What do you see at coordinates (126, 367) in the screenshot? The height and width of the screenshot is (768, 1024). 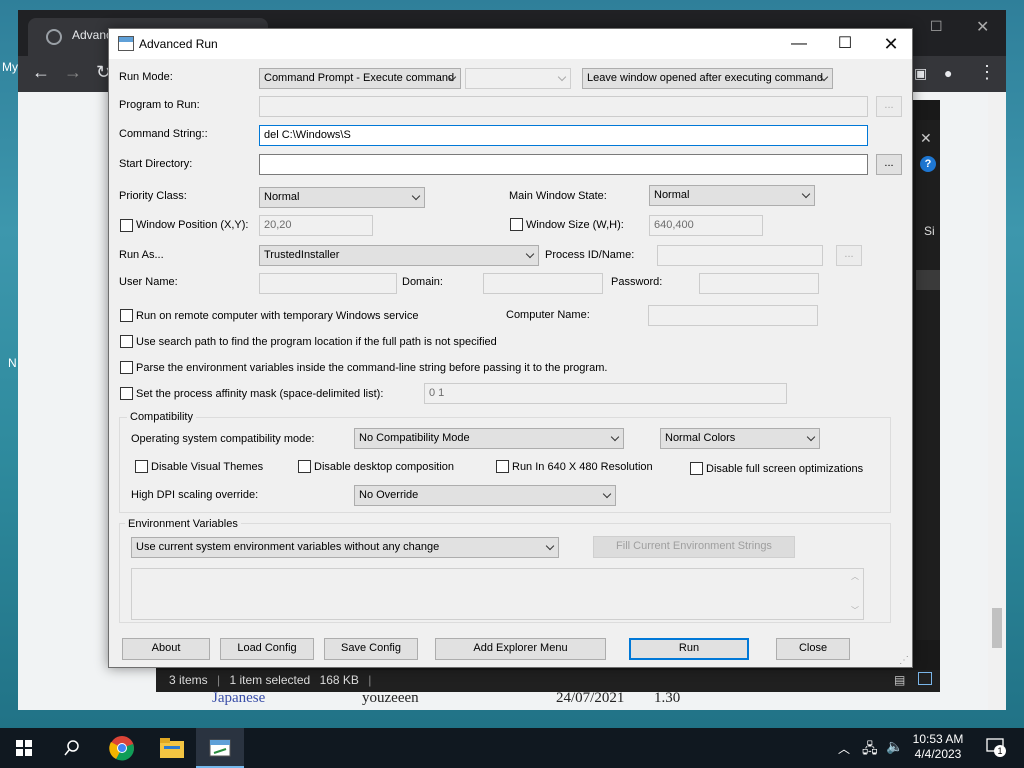 I see `parse-env-checkbox` at bounding box center [126, 367].